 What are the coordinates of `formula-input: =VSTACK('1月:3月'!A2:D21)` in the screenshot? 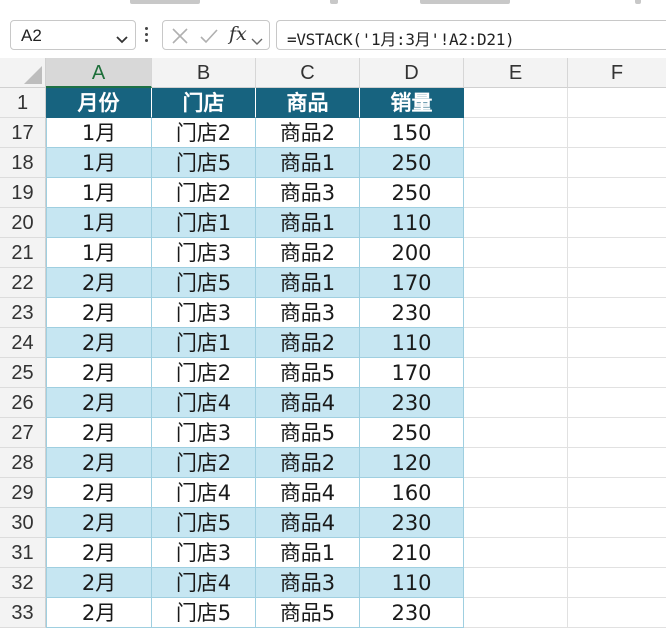 It's located at (471, 35).